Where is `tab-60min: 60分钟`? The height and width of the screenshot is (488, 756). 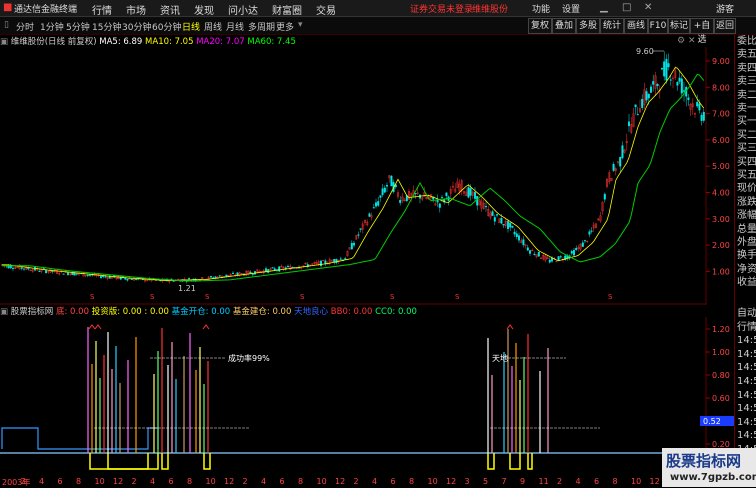 tab-60min: 60分钟 is located at coordinates (166, 26).